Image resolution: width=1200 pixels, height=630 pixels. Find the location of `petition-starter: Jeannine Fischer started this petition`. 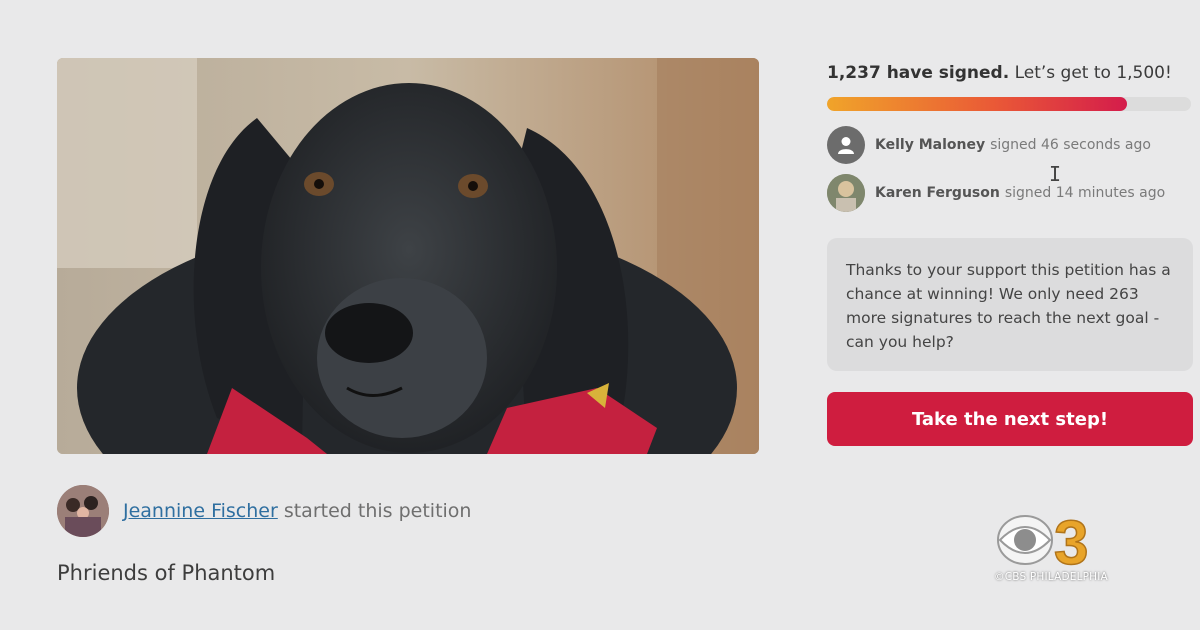

petition-starter: Jeannine Fischer started this petition is located at coordinates (264, 511).